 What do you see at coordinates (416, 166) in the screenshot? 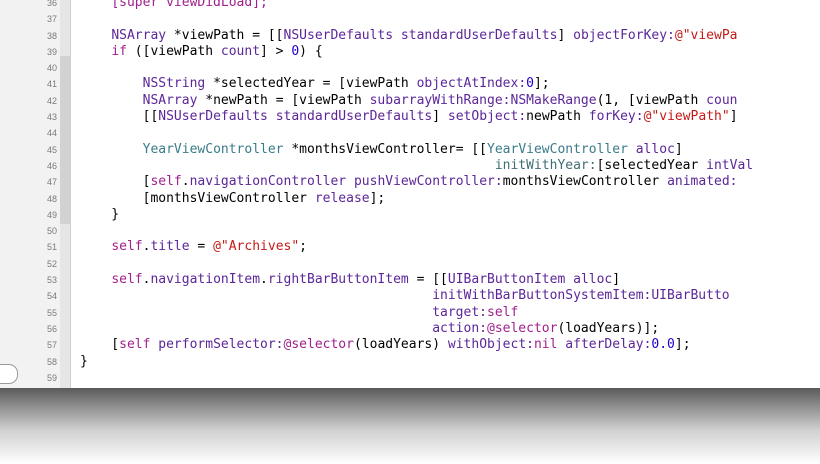
I see `code-text: initWithYear:[selectedYear intVal` at bounding box center [416, 166].